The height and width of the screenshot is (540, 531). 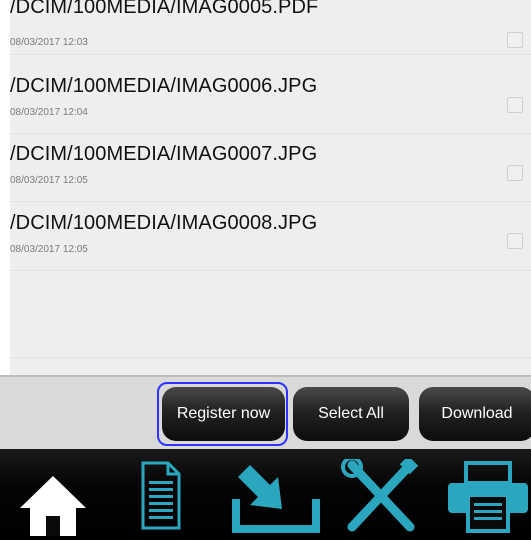 What do you see at coordinates (223, 414) in the screenshot?
I see `register-now-button: Register now` at bounding box center [223, 414].